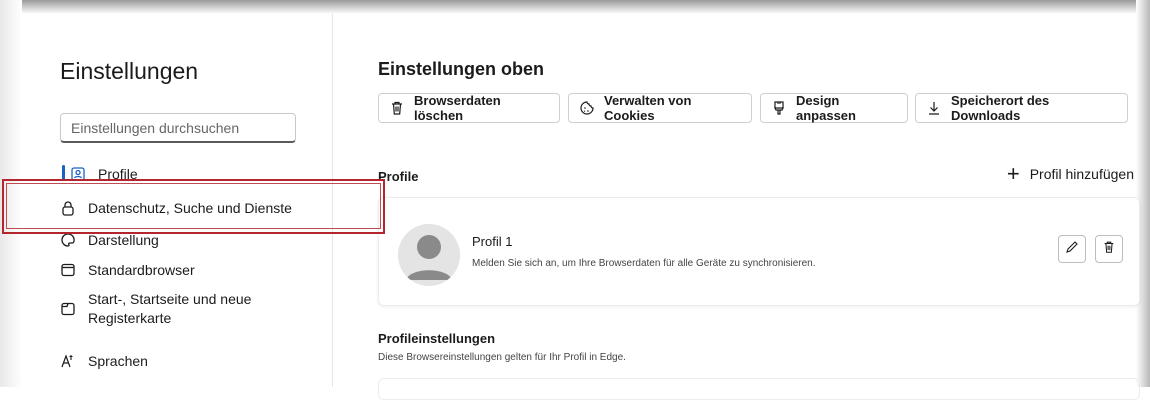  What do you see at coordinates (141, 270) in the screenshot?
I see `sidebar-item-label: Standardbrowser` at bounding box center [141, 270].